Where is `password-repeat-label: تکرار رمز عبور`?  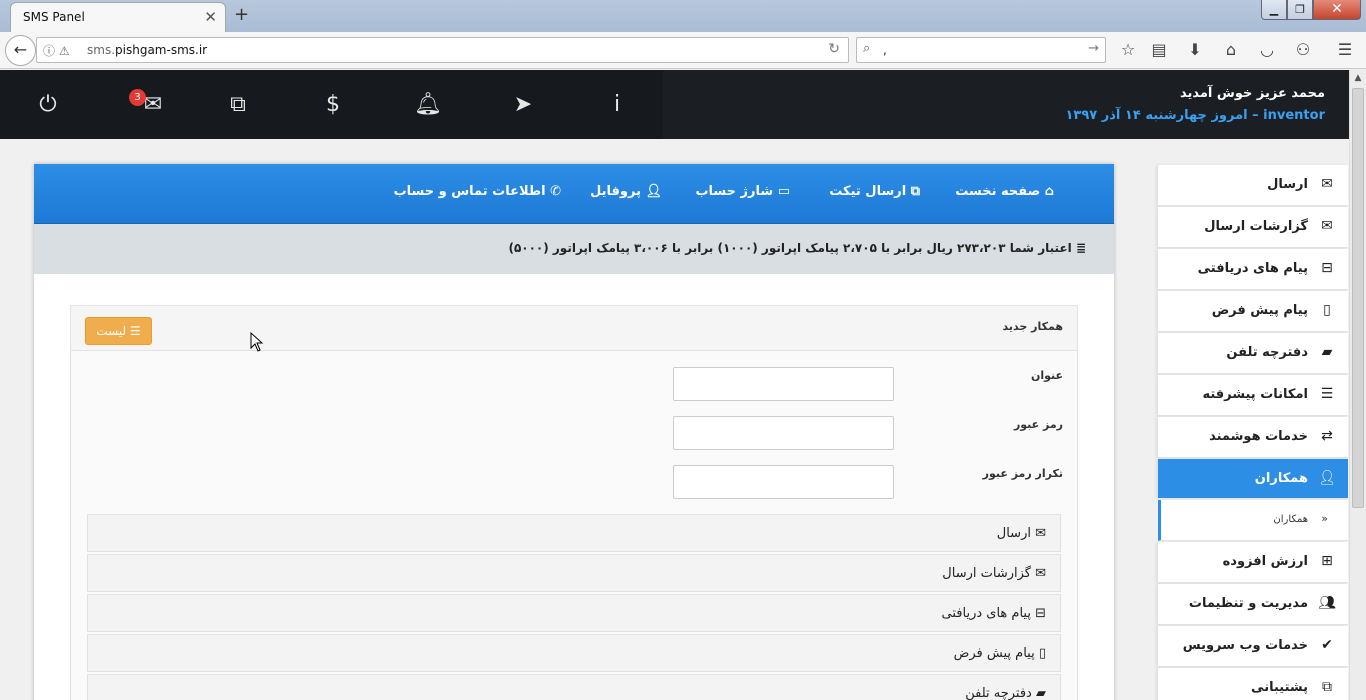
password-repeat-label: تکرار رمز عبور is located at coordinates (1022, 473).